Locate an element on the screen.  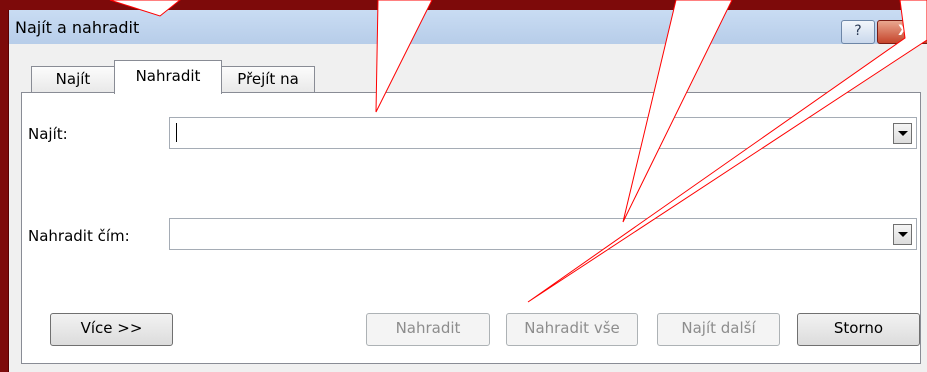
find-dropdown-button is located at coordinates (902, 133).